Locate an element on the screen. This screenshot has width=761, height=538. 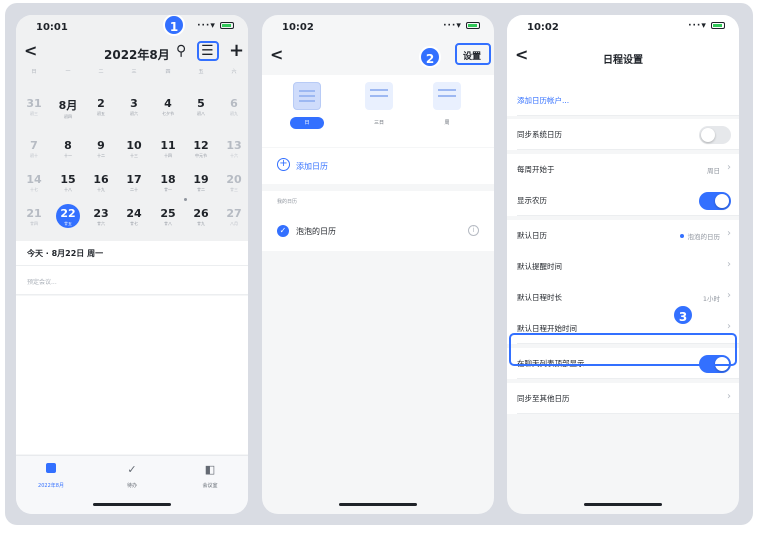
settings-row-label: 默认提醒时间 is located at coordinates (539, 266).